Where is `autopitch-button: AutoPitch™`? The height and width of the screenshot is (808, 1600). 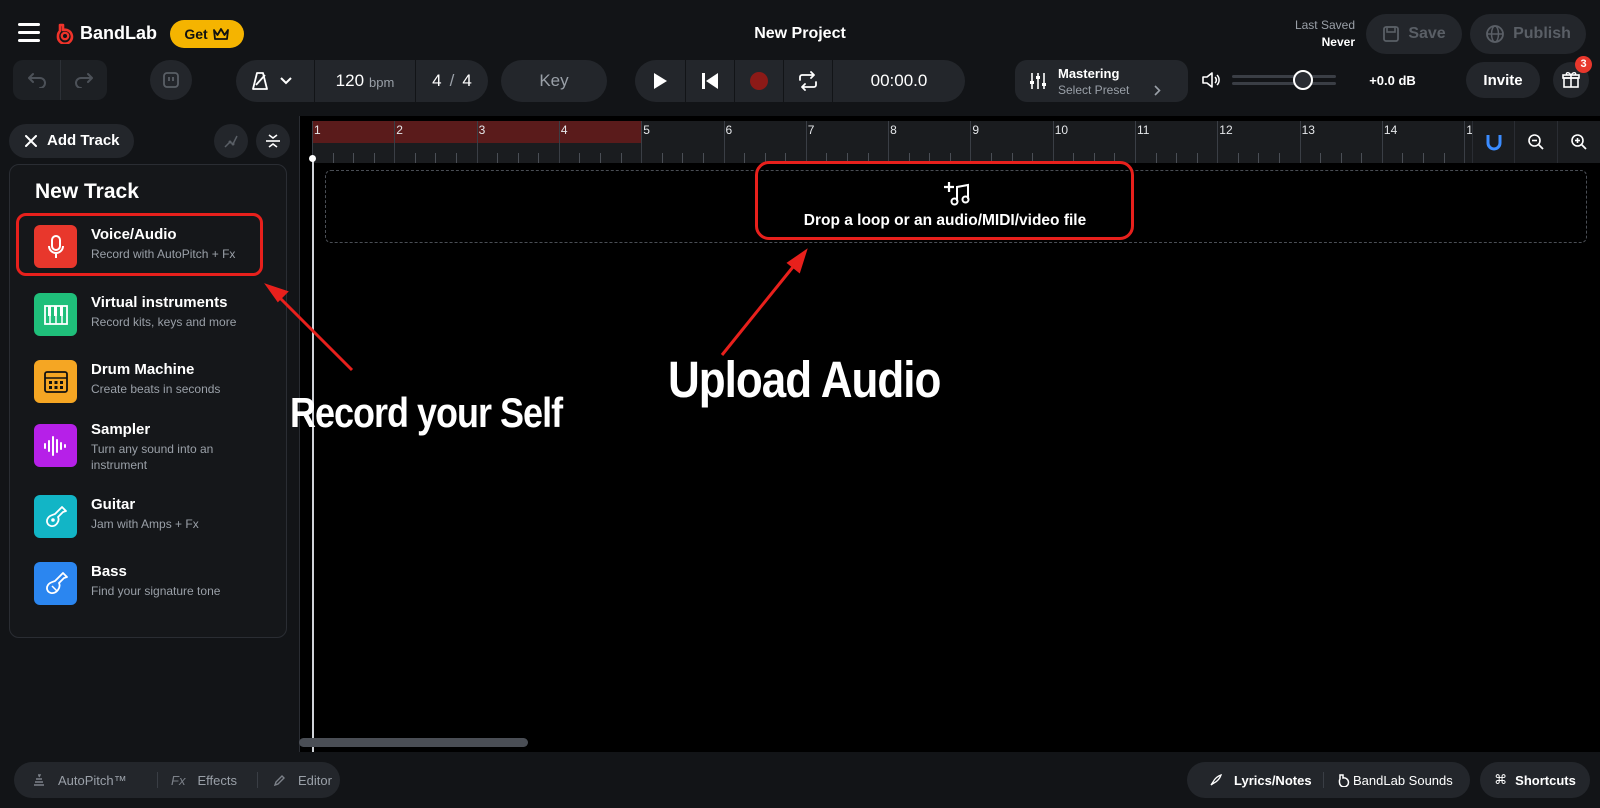
autopitch-button: AutoPitch™ is located at coordinates (79, 780).